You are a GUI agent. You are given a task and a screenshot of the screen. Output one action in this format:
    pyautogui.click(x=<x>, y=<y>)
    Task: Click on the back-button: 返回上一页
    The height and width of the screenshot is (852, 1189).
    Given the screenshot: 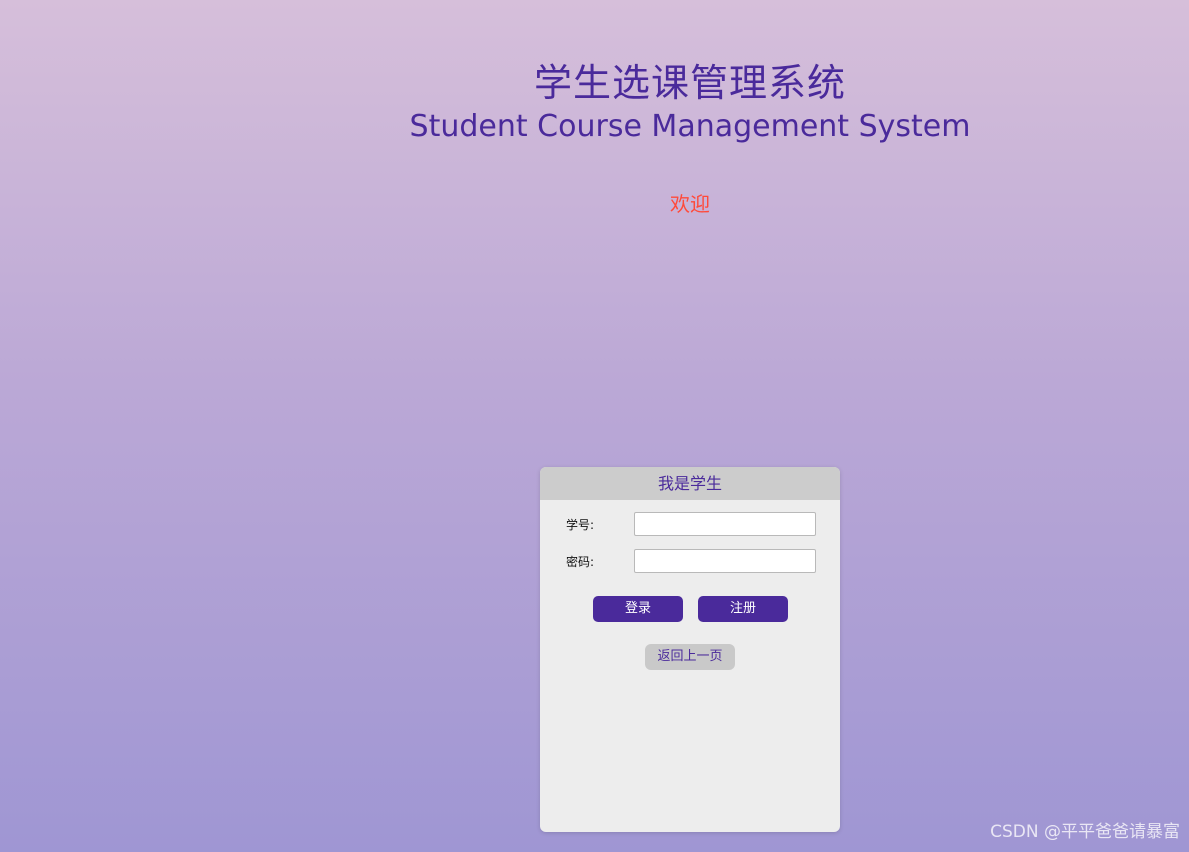 What is the action you would take?
    pyautogui.click(x=690, y=657)
    